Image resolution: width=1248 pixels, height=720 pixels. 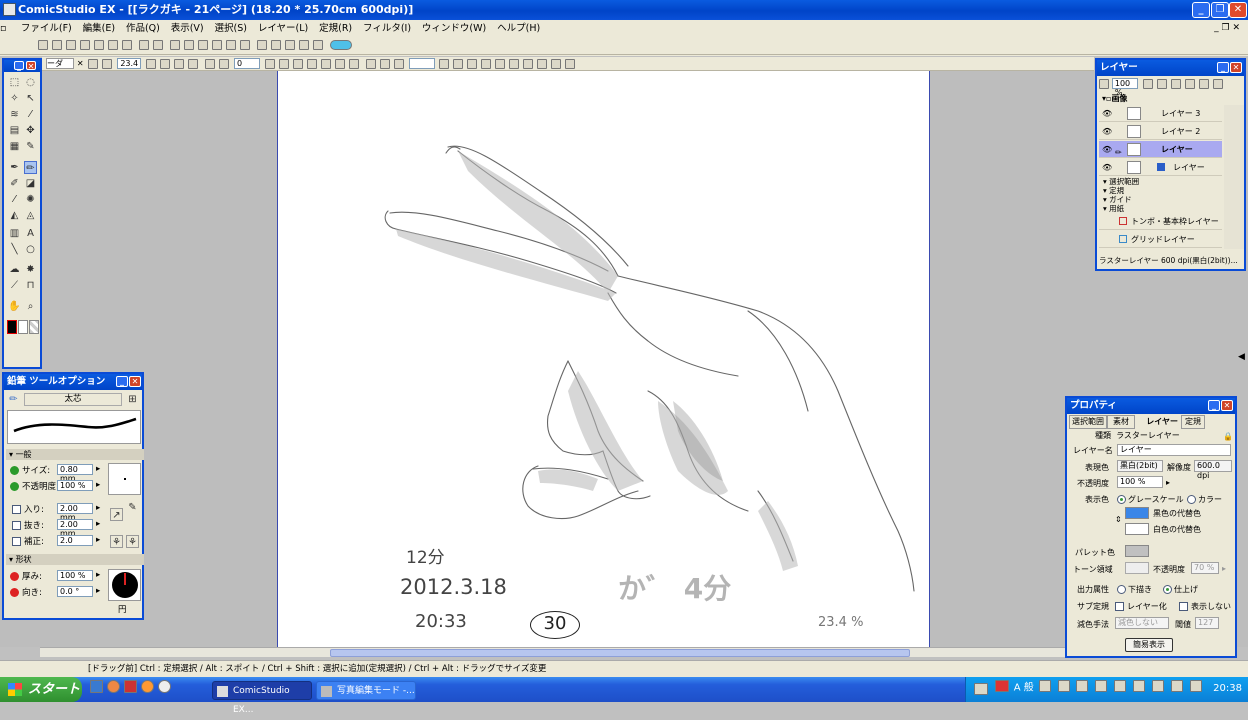 What do you see at coordinates (387, 28) in the screenshot?
I see `menu-filter: フィルタ(I)` at bounding box center [387, 28].